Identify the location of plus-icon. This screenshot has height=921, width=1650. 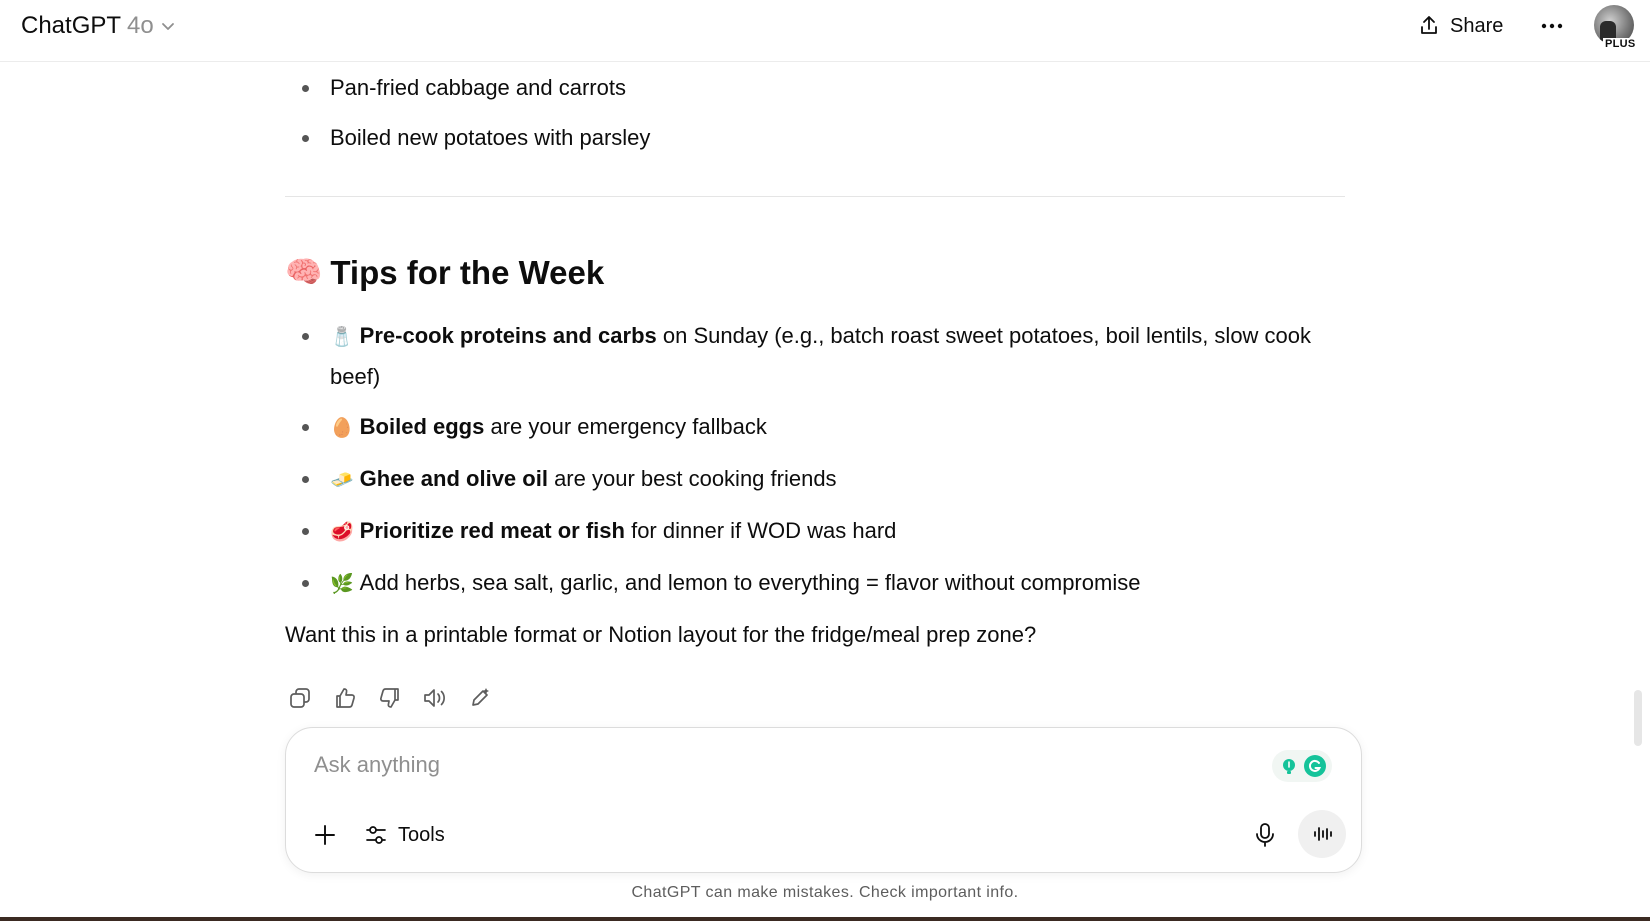
(325, 835).